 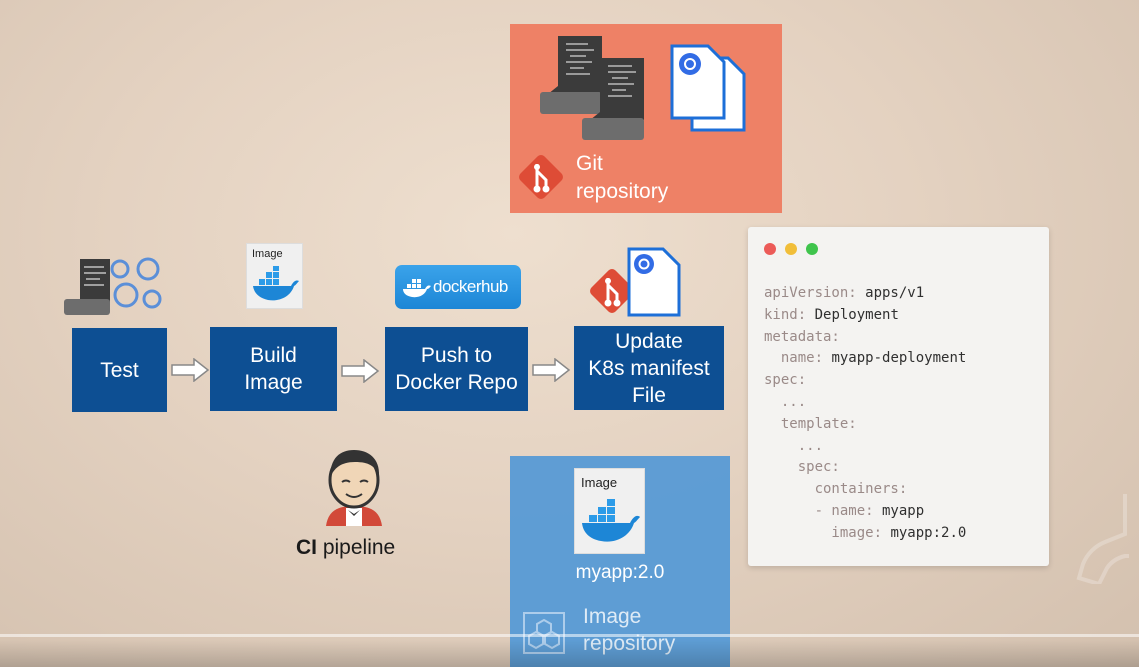 I want to click on k8s-manifest-files-icon, so click(x=708, y=88).